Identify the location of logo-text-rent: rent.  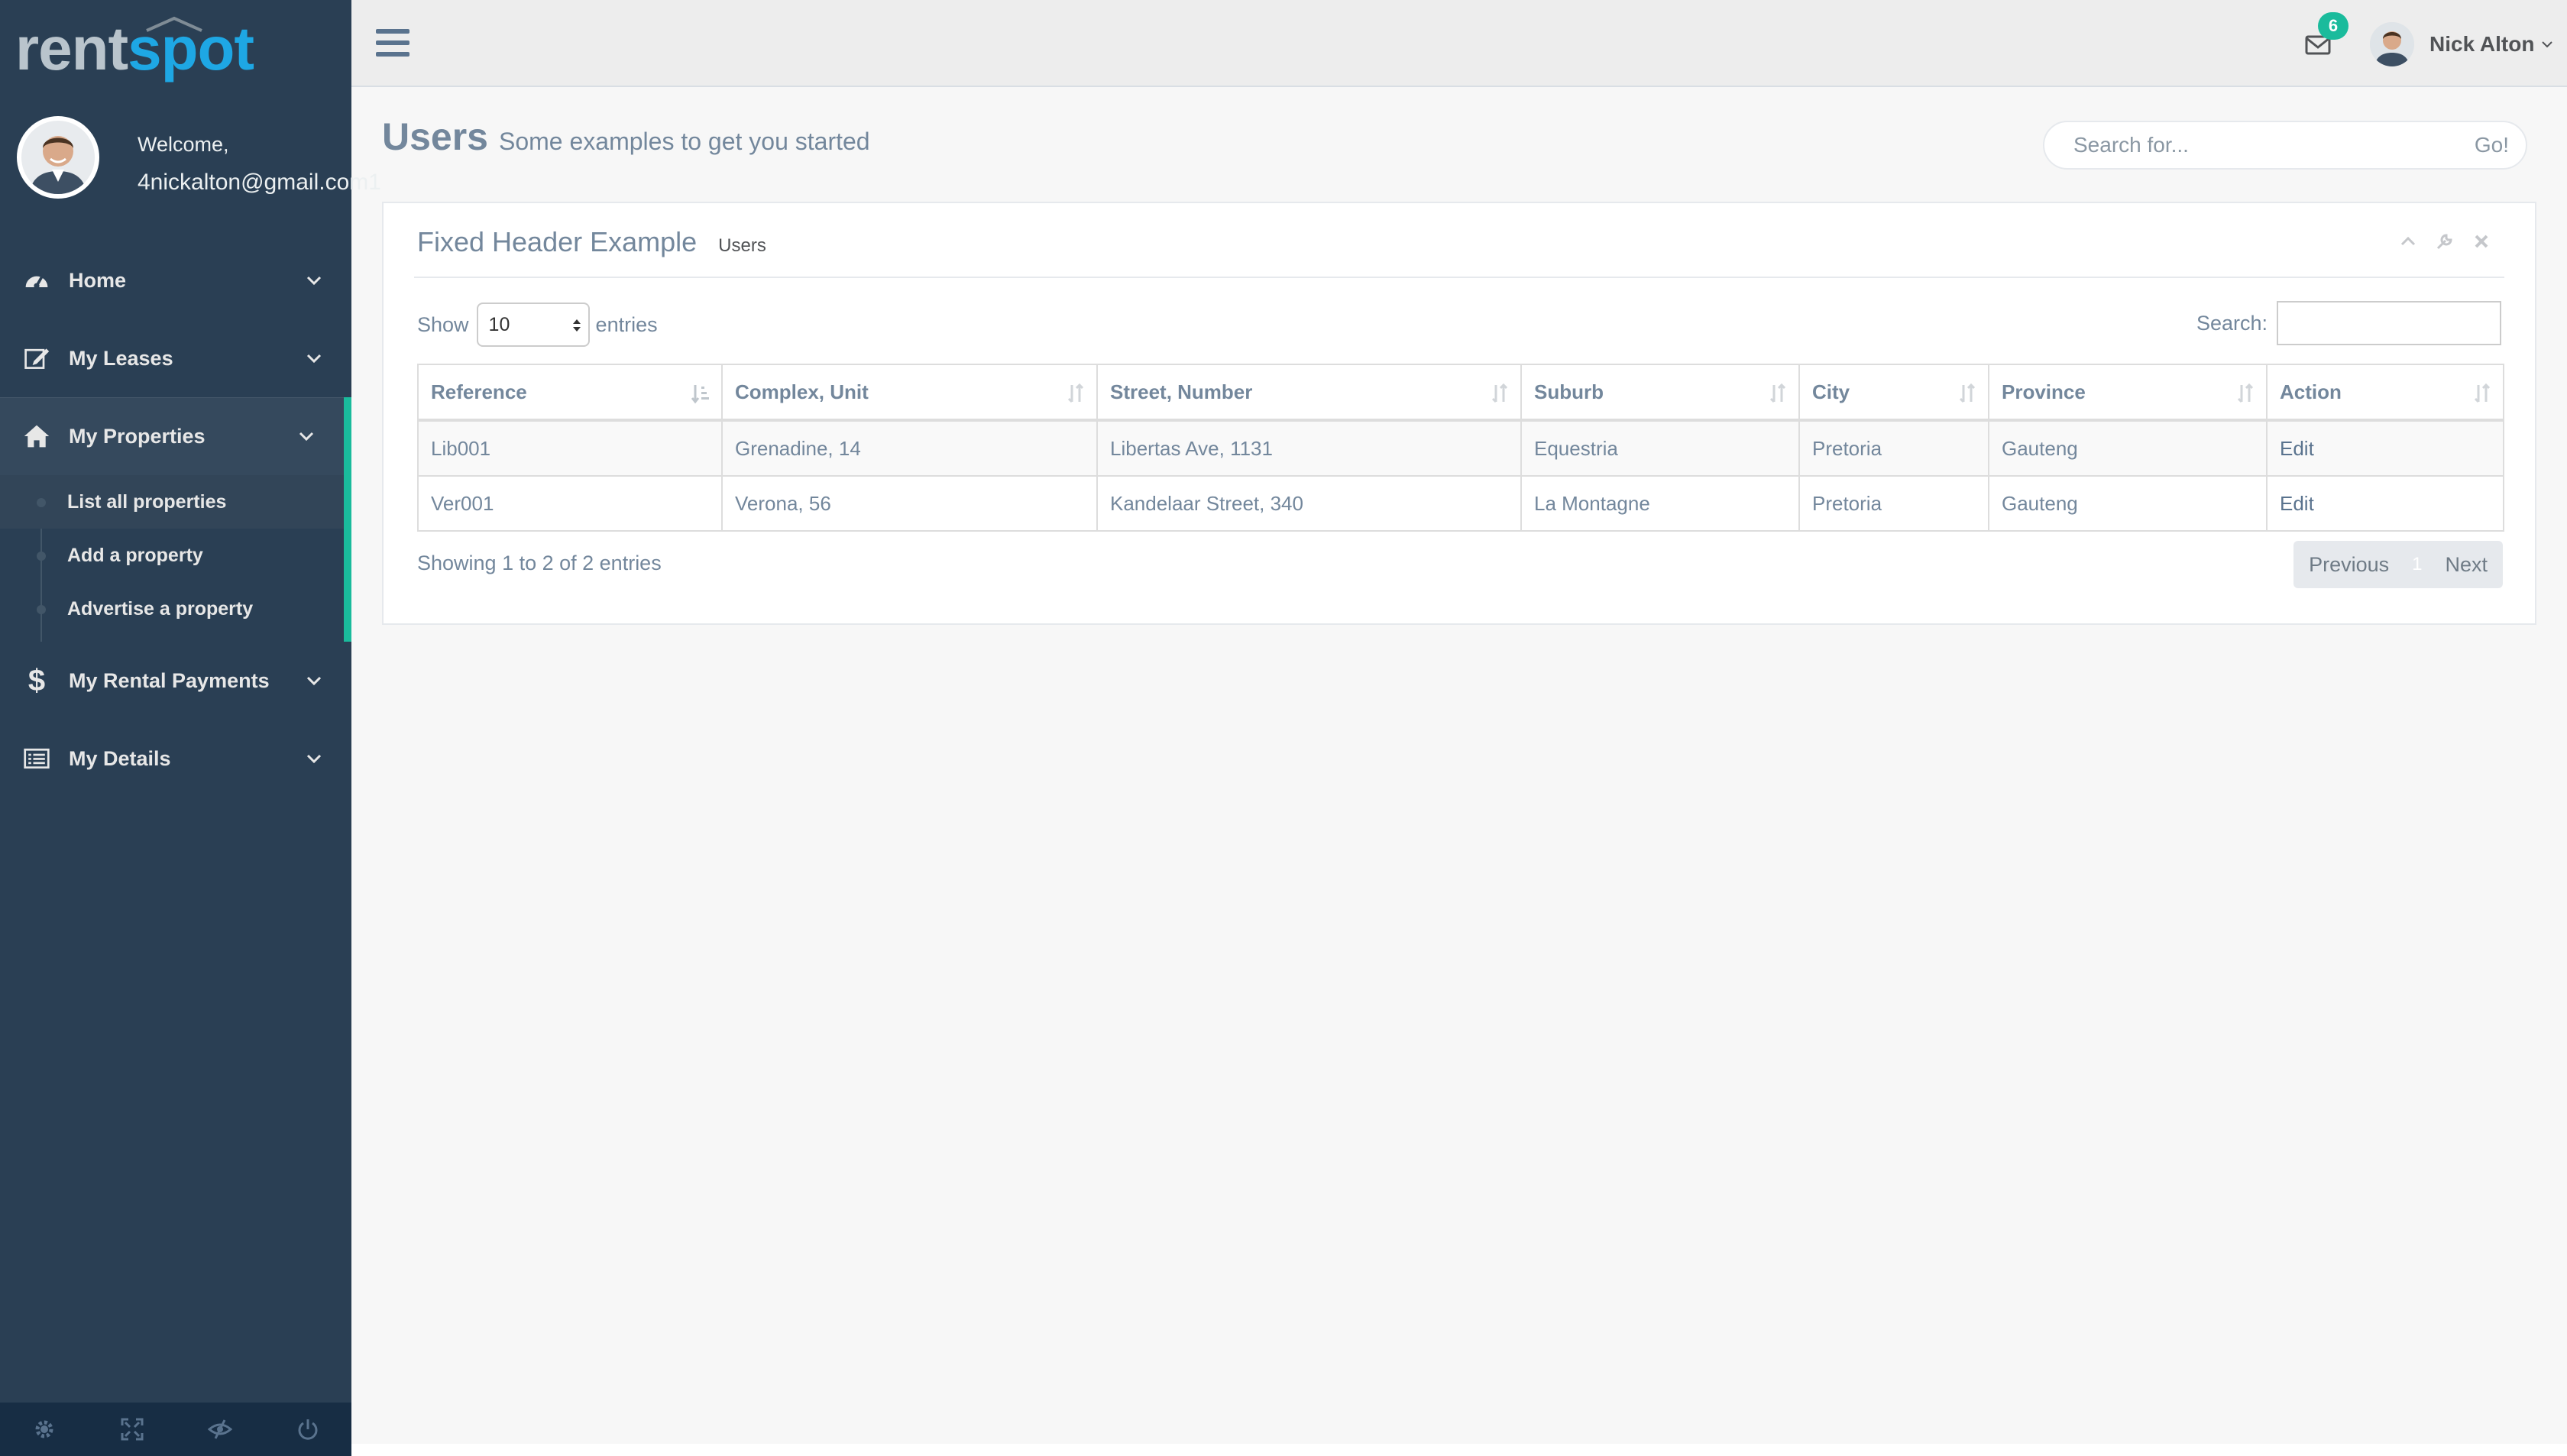
(71, 49).